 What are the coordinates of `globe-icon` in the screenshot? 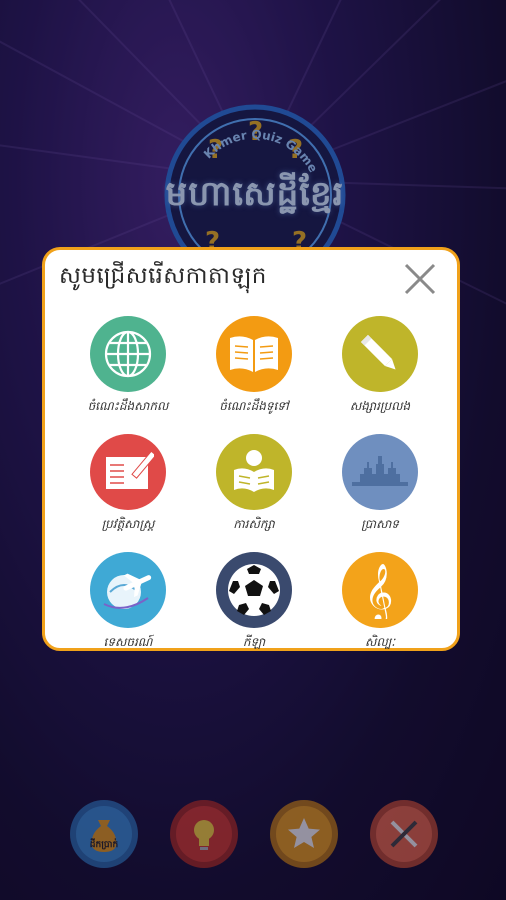 It's located at (128, 354).